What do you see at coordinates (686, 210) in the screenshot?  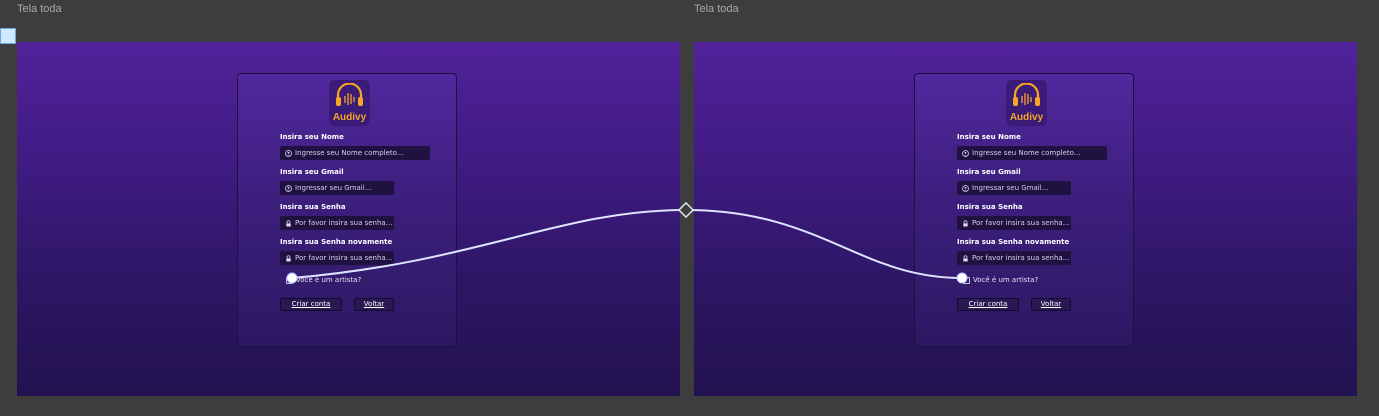 I see `connection-diamond-handle` at bounding box center [686, 210].